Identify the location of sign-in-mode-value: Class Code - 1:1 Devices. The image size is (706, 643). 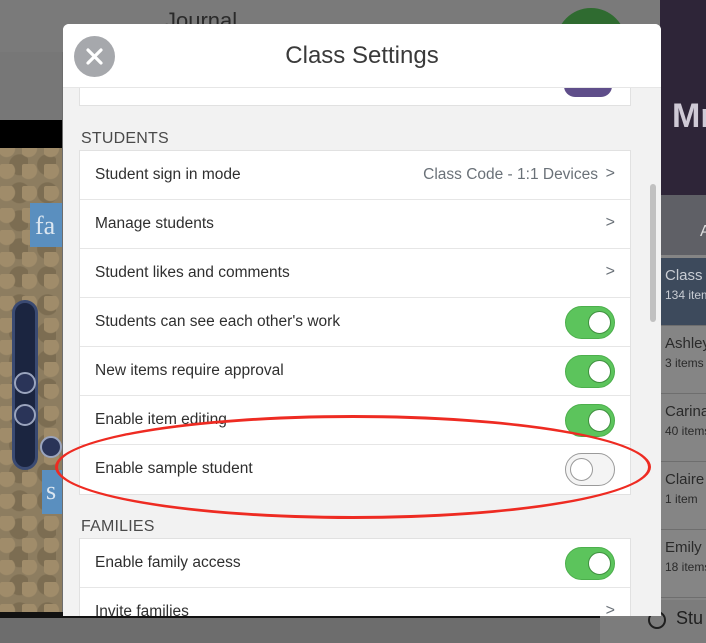
(510, 174).